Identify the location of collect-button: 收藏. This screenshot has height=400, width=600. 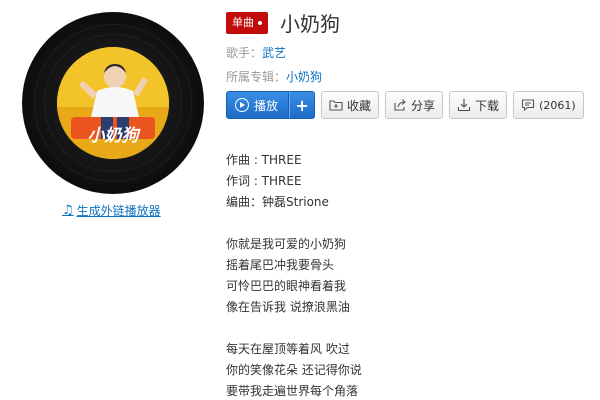
(350, 105).